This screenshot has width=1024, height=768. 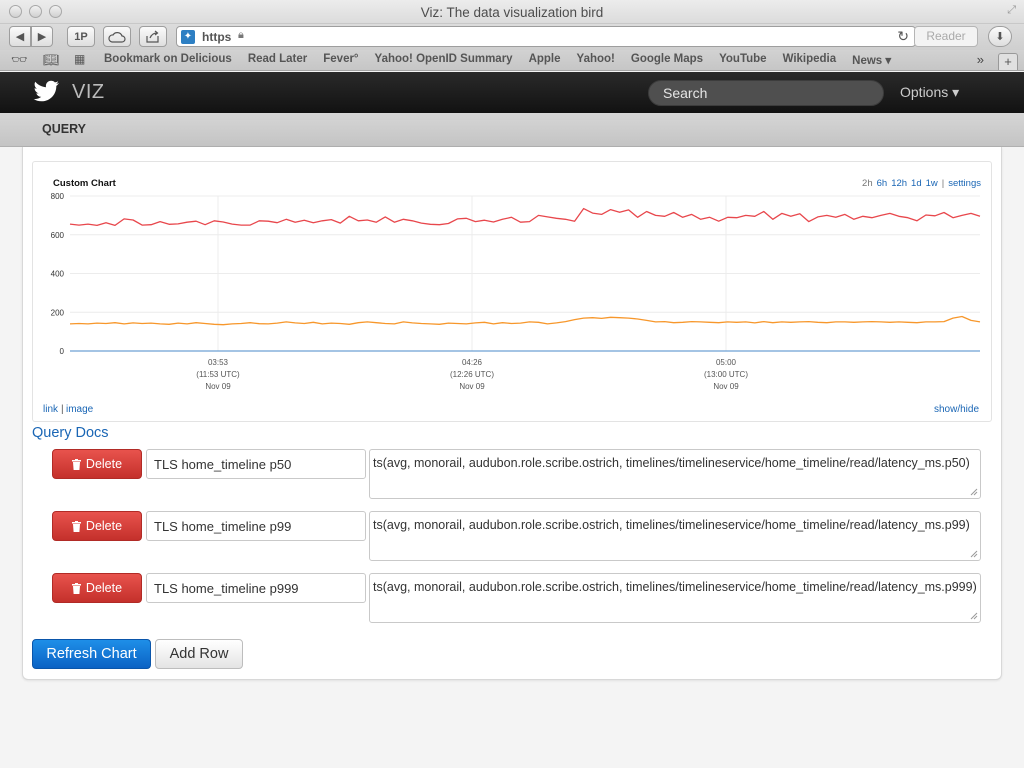 I want to click on download-icon: ⬇︎, so click(x=1000, y=37).